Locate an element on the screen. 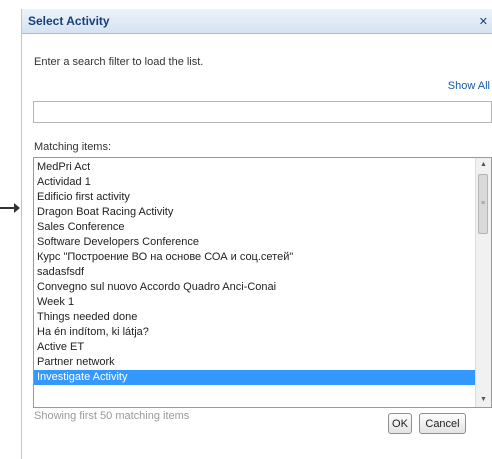 This screenshot has width=492, height=459. pointer-arrow-tip is located at coordinates (17, 208).